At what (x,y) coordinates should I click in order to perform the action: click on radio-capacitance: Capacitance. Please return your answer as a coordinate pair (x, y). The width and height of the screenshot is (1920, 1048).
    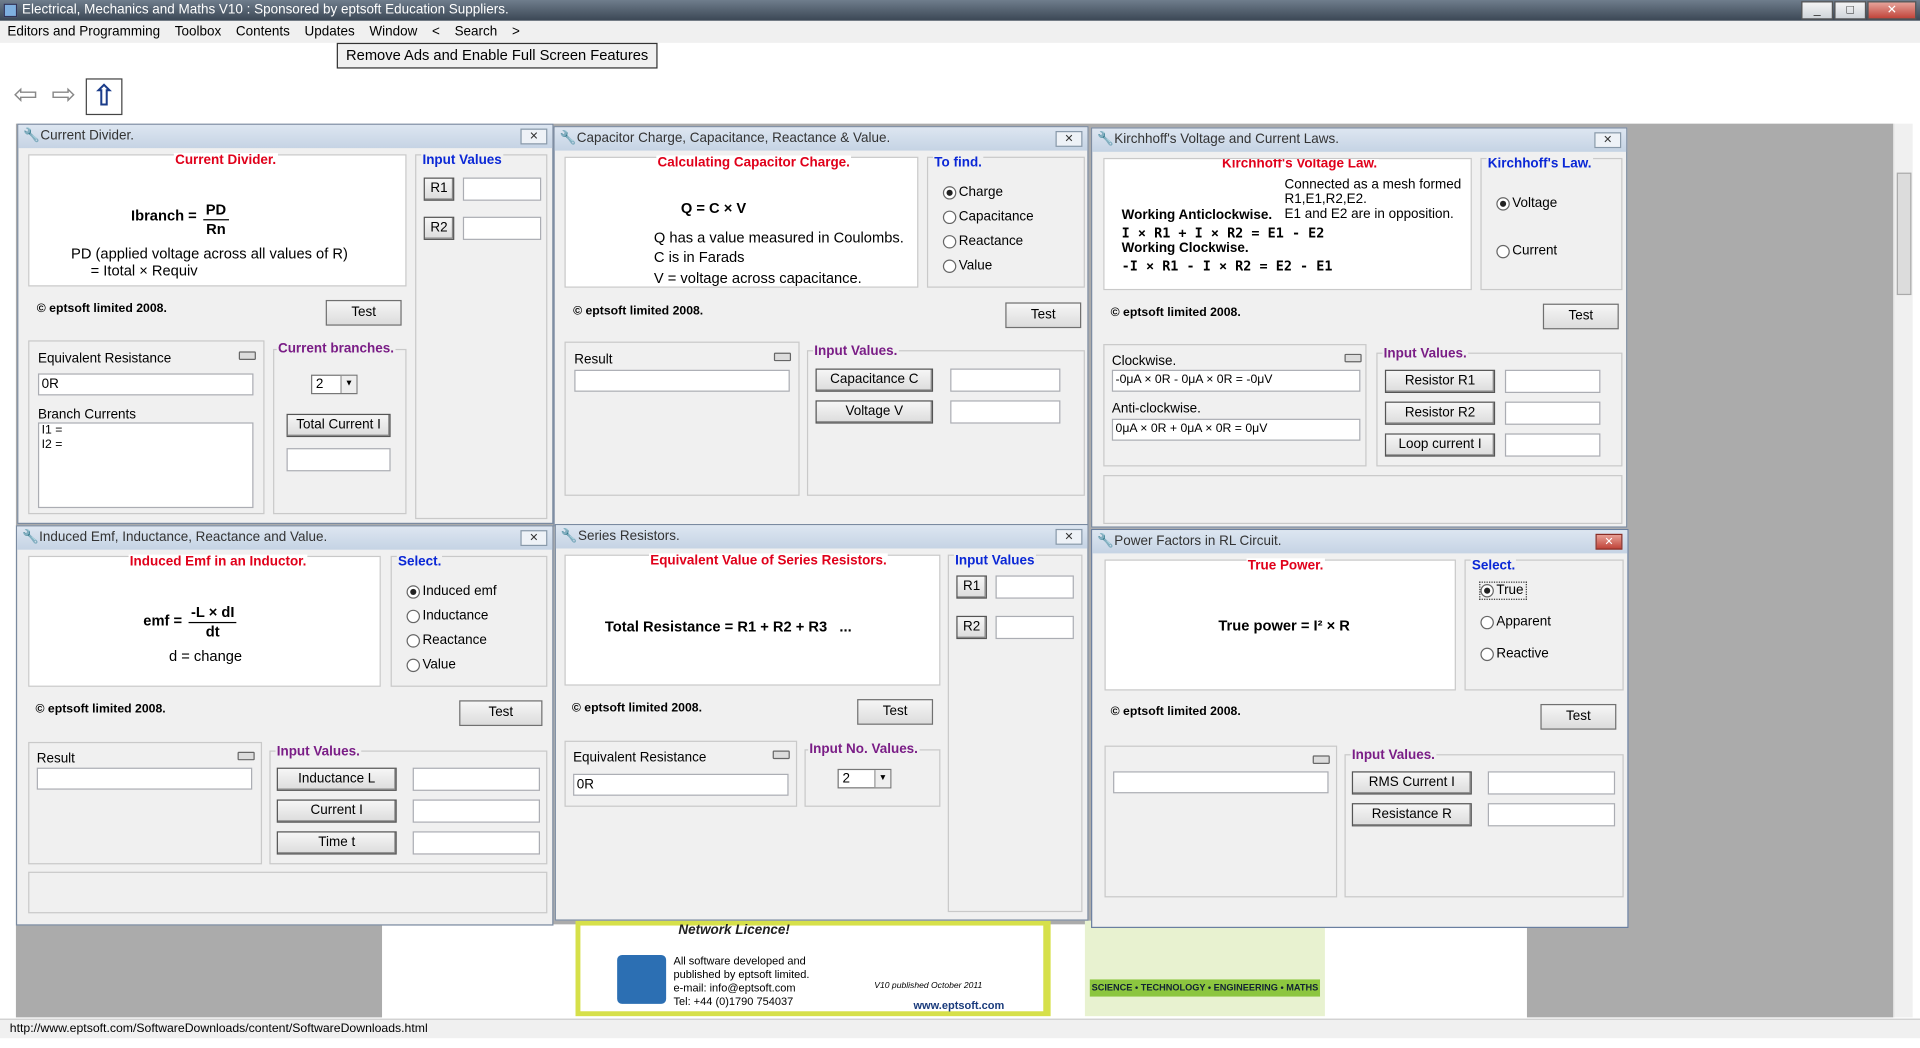
    Looking at the image, I should click on (988, 217).